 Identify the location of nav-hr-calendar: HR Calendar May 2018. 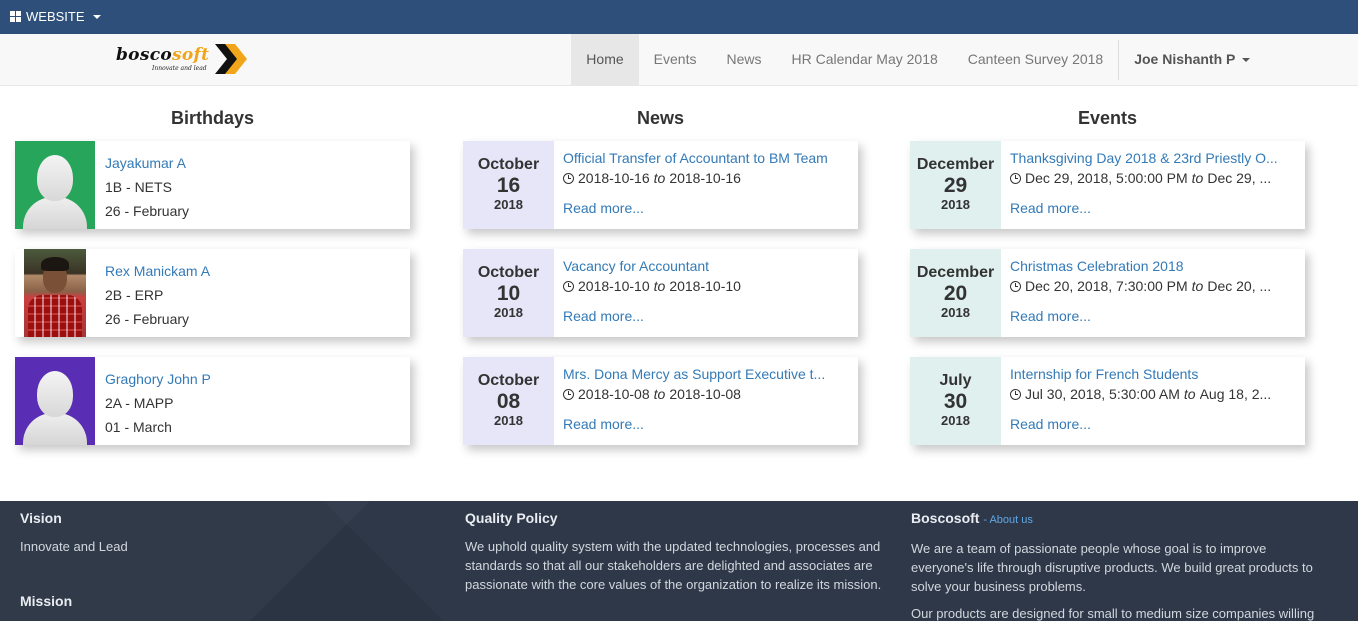
(864, 60).